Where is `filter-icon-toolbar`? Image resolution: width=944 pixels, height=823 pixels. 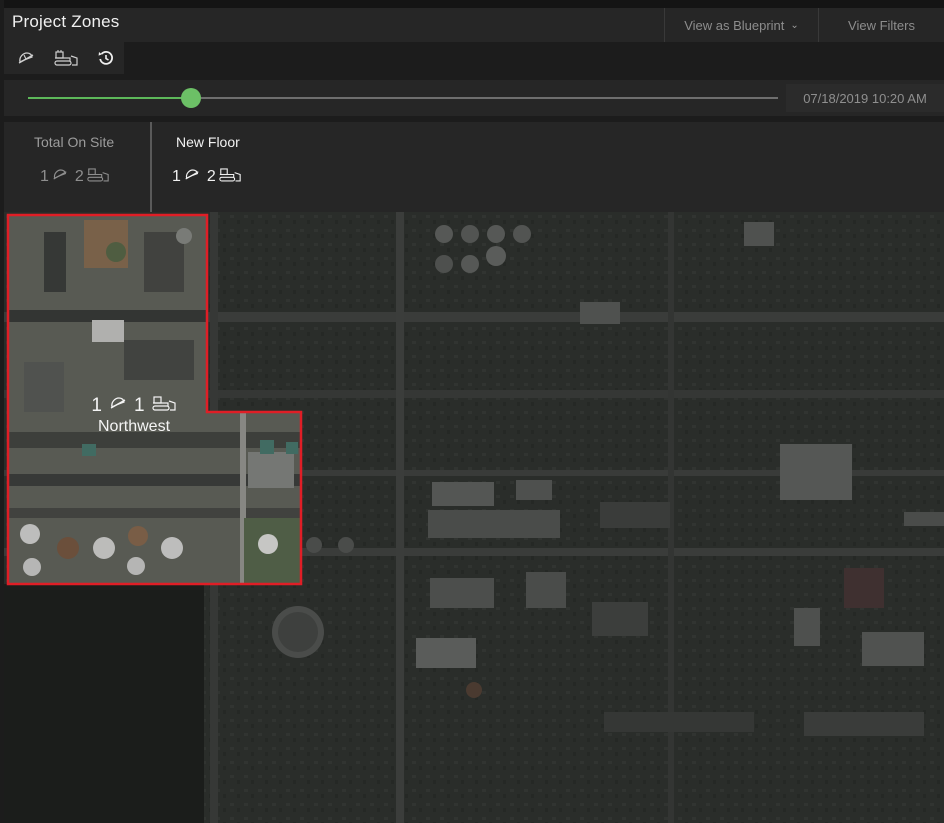 filter-icon-toolbar is located at coordinates (64, 58).